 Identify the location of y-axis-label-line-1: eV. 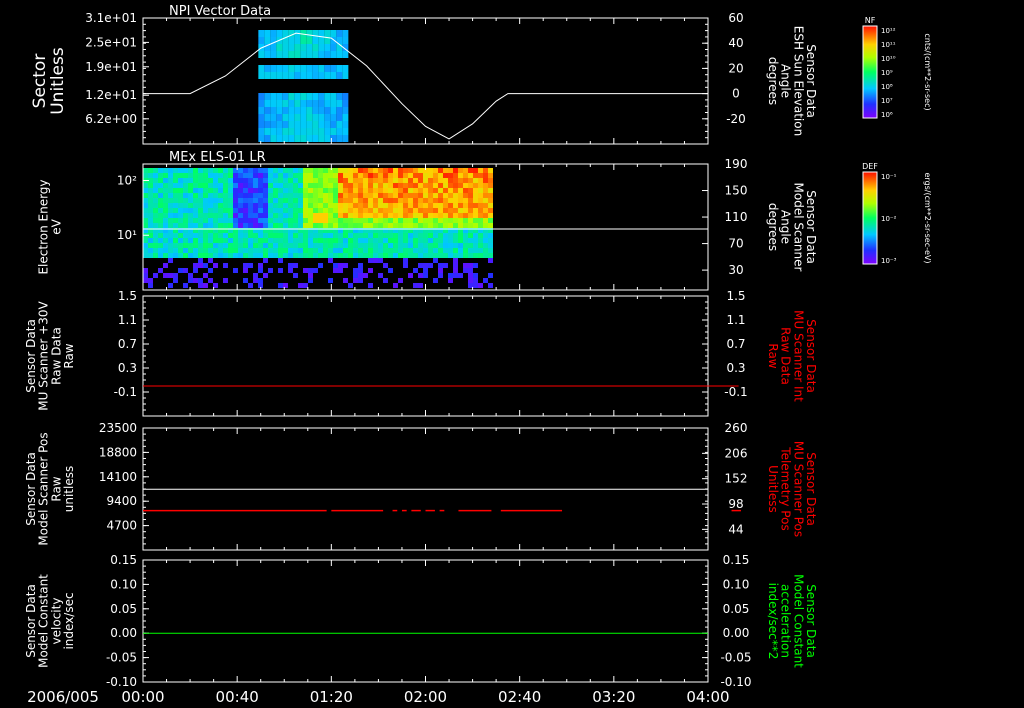
(56, 226).